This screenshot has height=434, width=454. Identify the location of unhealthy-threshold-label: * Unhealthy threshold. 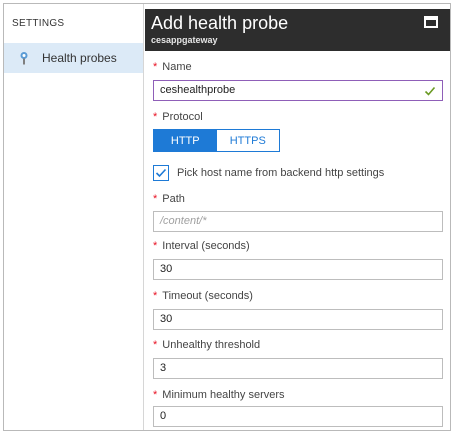
(207, 345).